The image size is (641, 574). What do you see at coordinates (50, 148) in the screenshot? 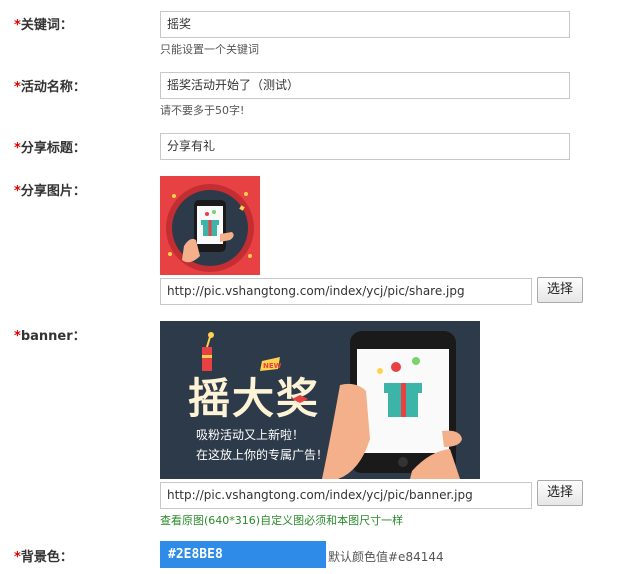
I see `share-title-label: *分享标题：` at bounding box center [50, 148].